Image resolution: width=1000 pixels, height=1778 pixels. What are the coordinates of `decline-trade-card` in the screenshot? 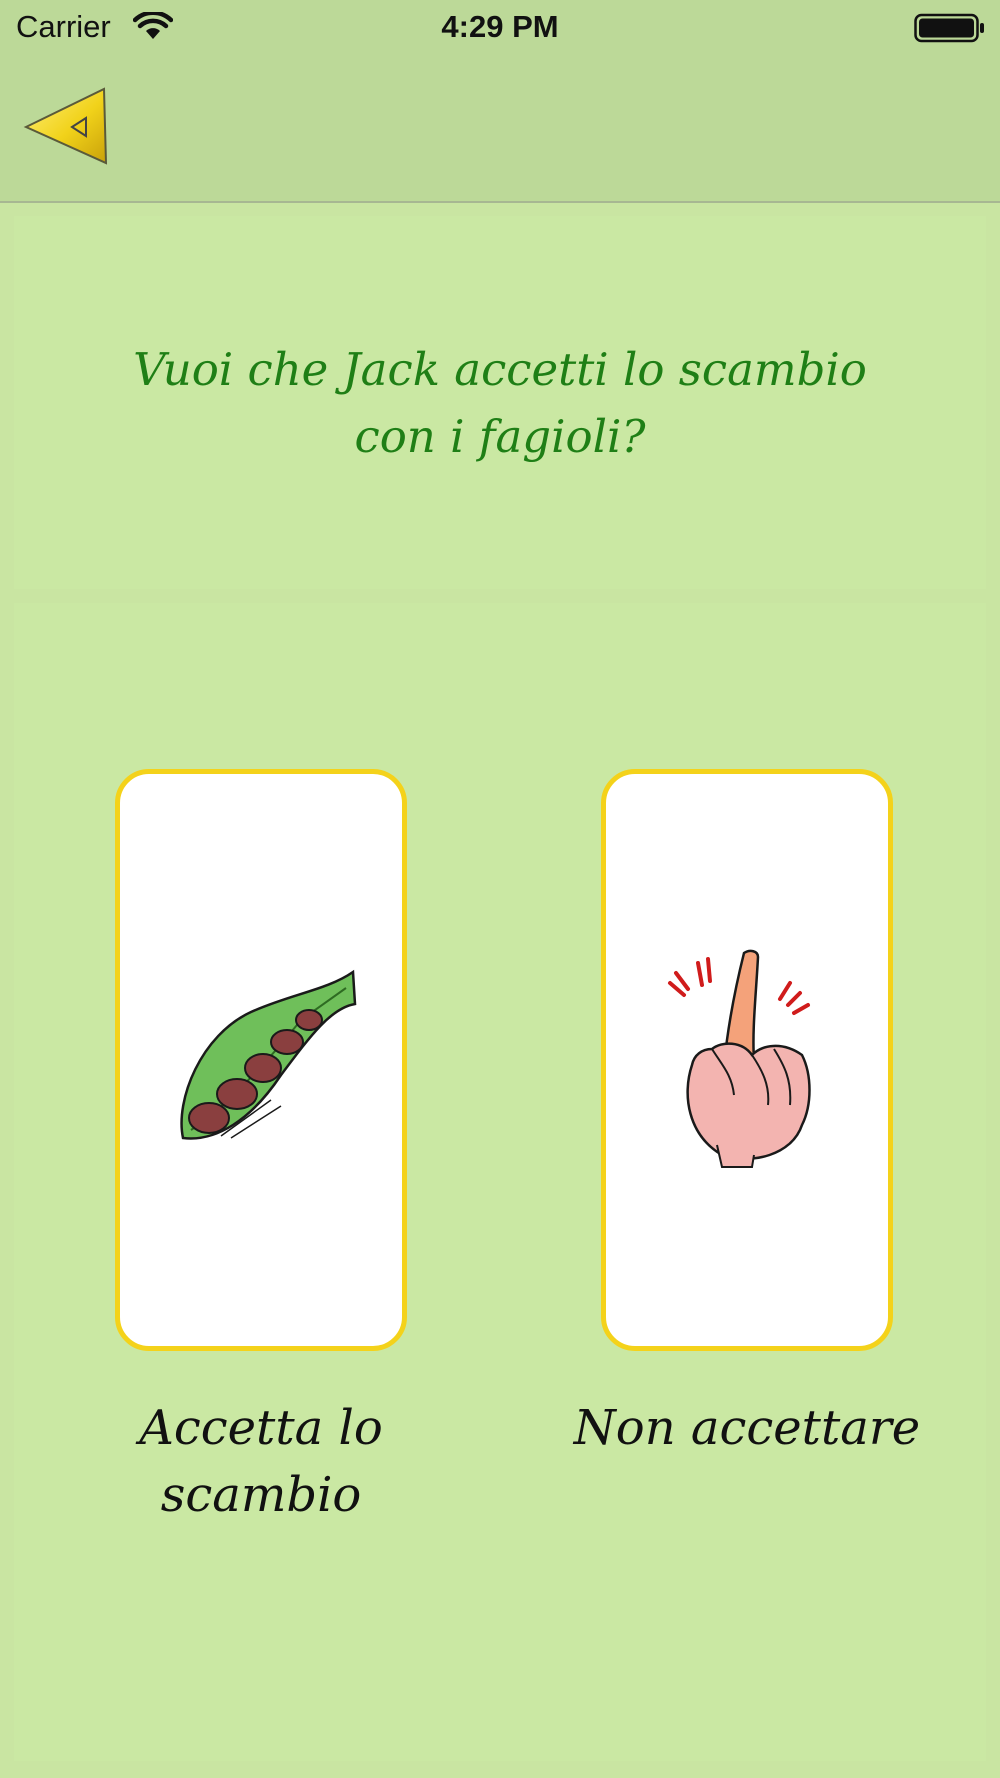 It's located at (747, 1060).